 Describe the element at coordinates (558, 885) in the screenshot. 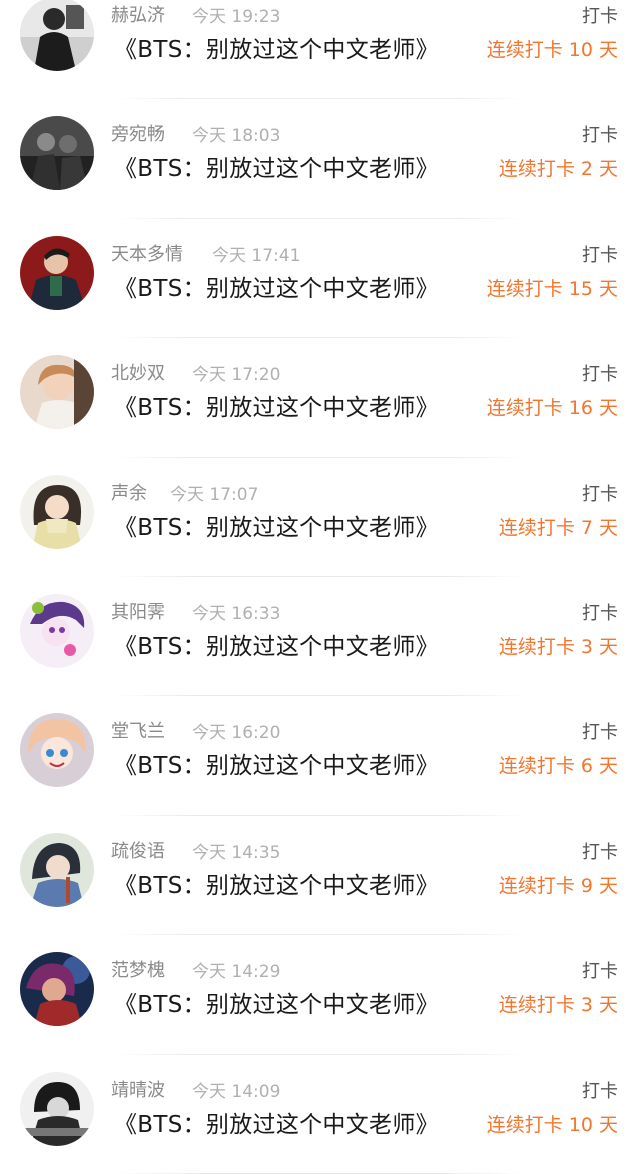

I see `streak-badge: 连续打卡 9 天` at that location.